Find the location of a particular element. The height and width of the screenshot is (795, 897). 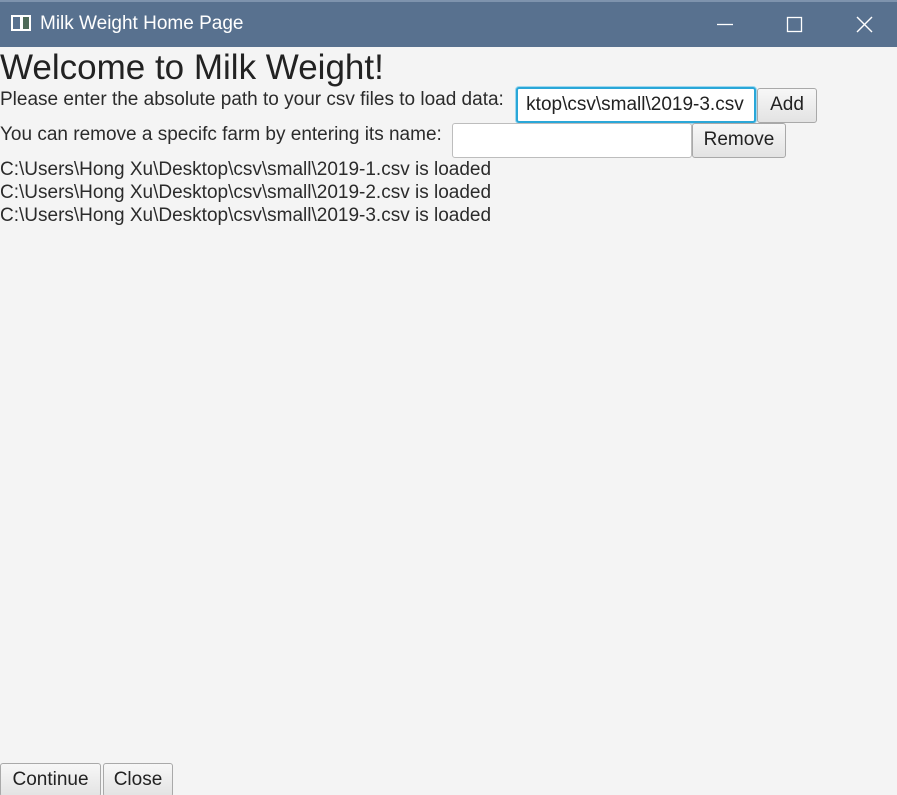

farm-name-input is located at coordinates (572, 140).